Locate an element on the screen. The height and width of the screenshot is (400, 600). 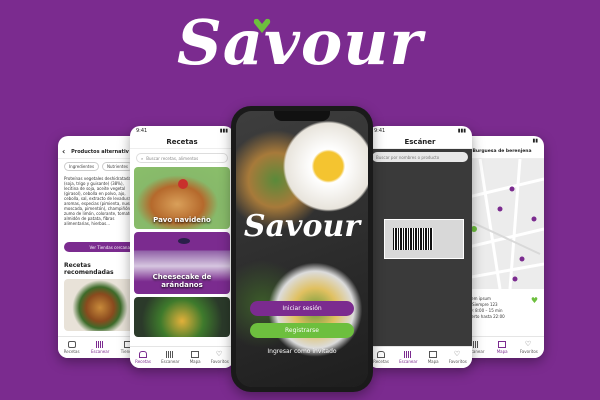
recipe-search-input: ⌕ Buscar recetas, alimentos is located at coordinates (182, 158).